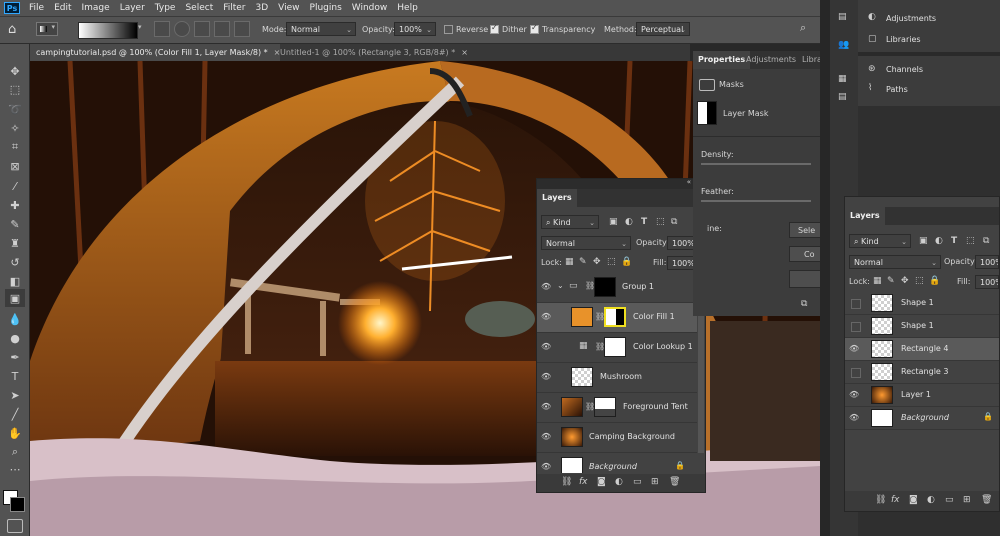  Describe the element at coordinates (617, 463) in the screenshot. I see `layer-row-background: 👁 Background 🔒` at that location.